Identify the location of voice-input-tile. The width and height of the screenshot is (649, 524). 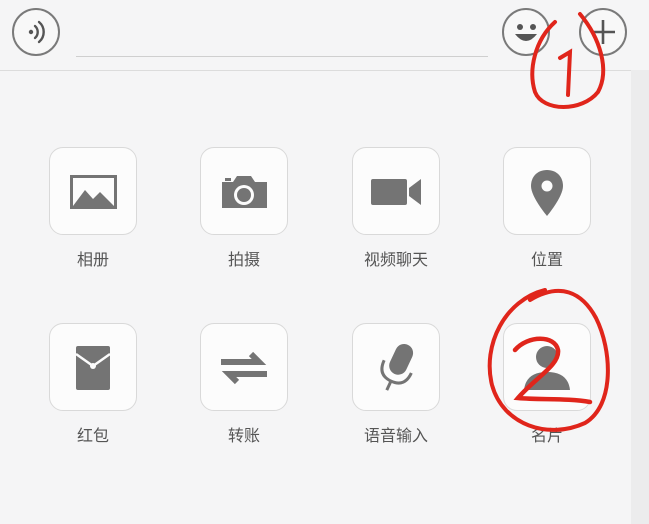
(396, 367).